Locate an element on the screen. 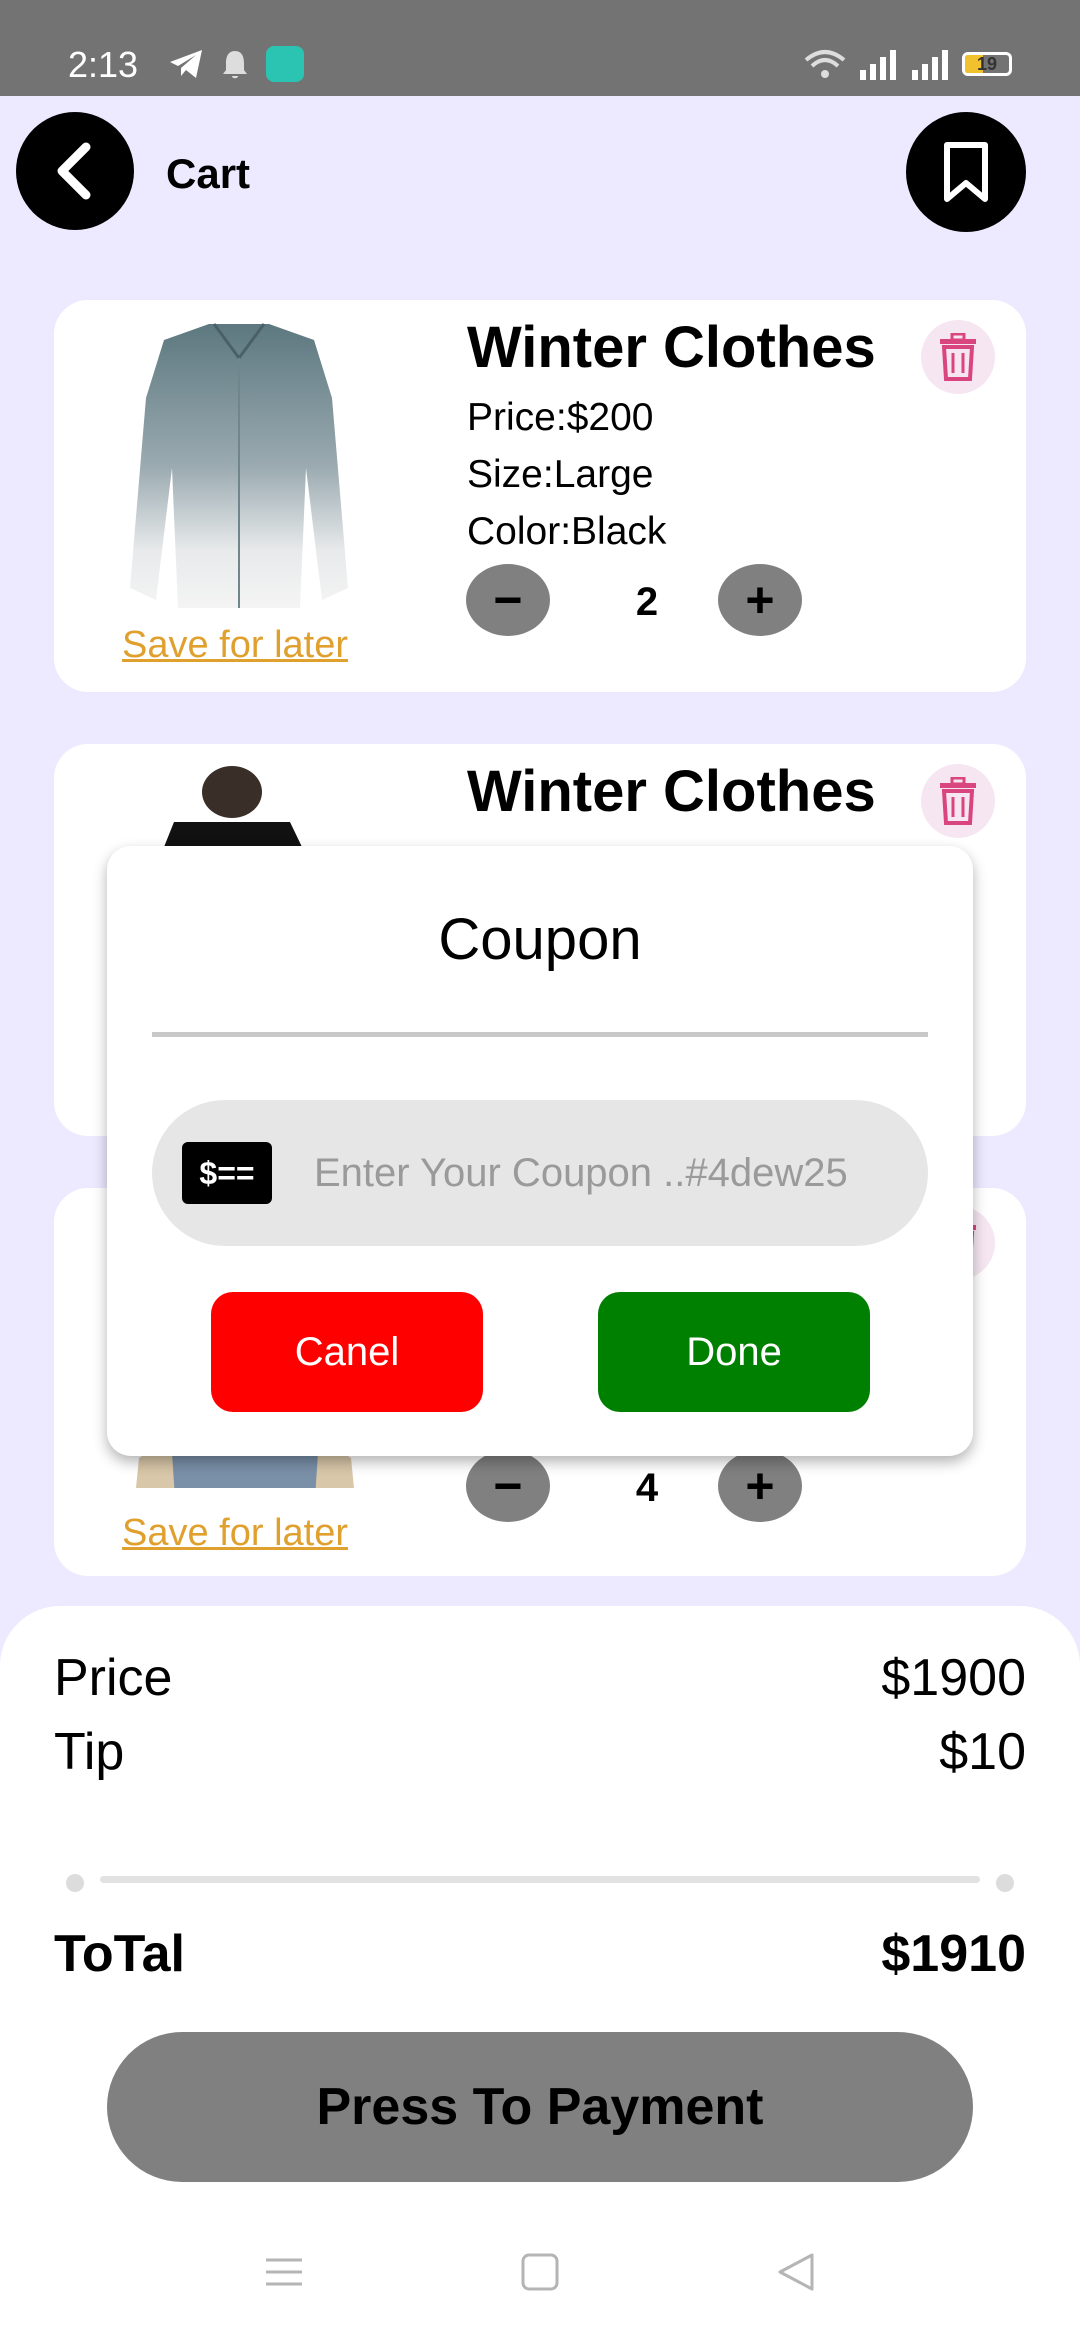 Image resolution: width=1080 pixels, height=2340 pixels. coupon-field: $== is located at coordinates (540, 1173).